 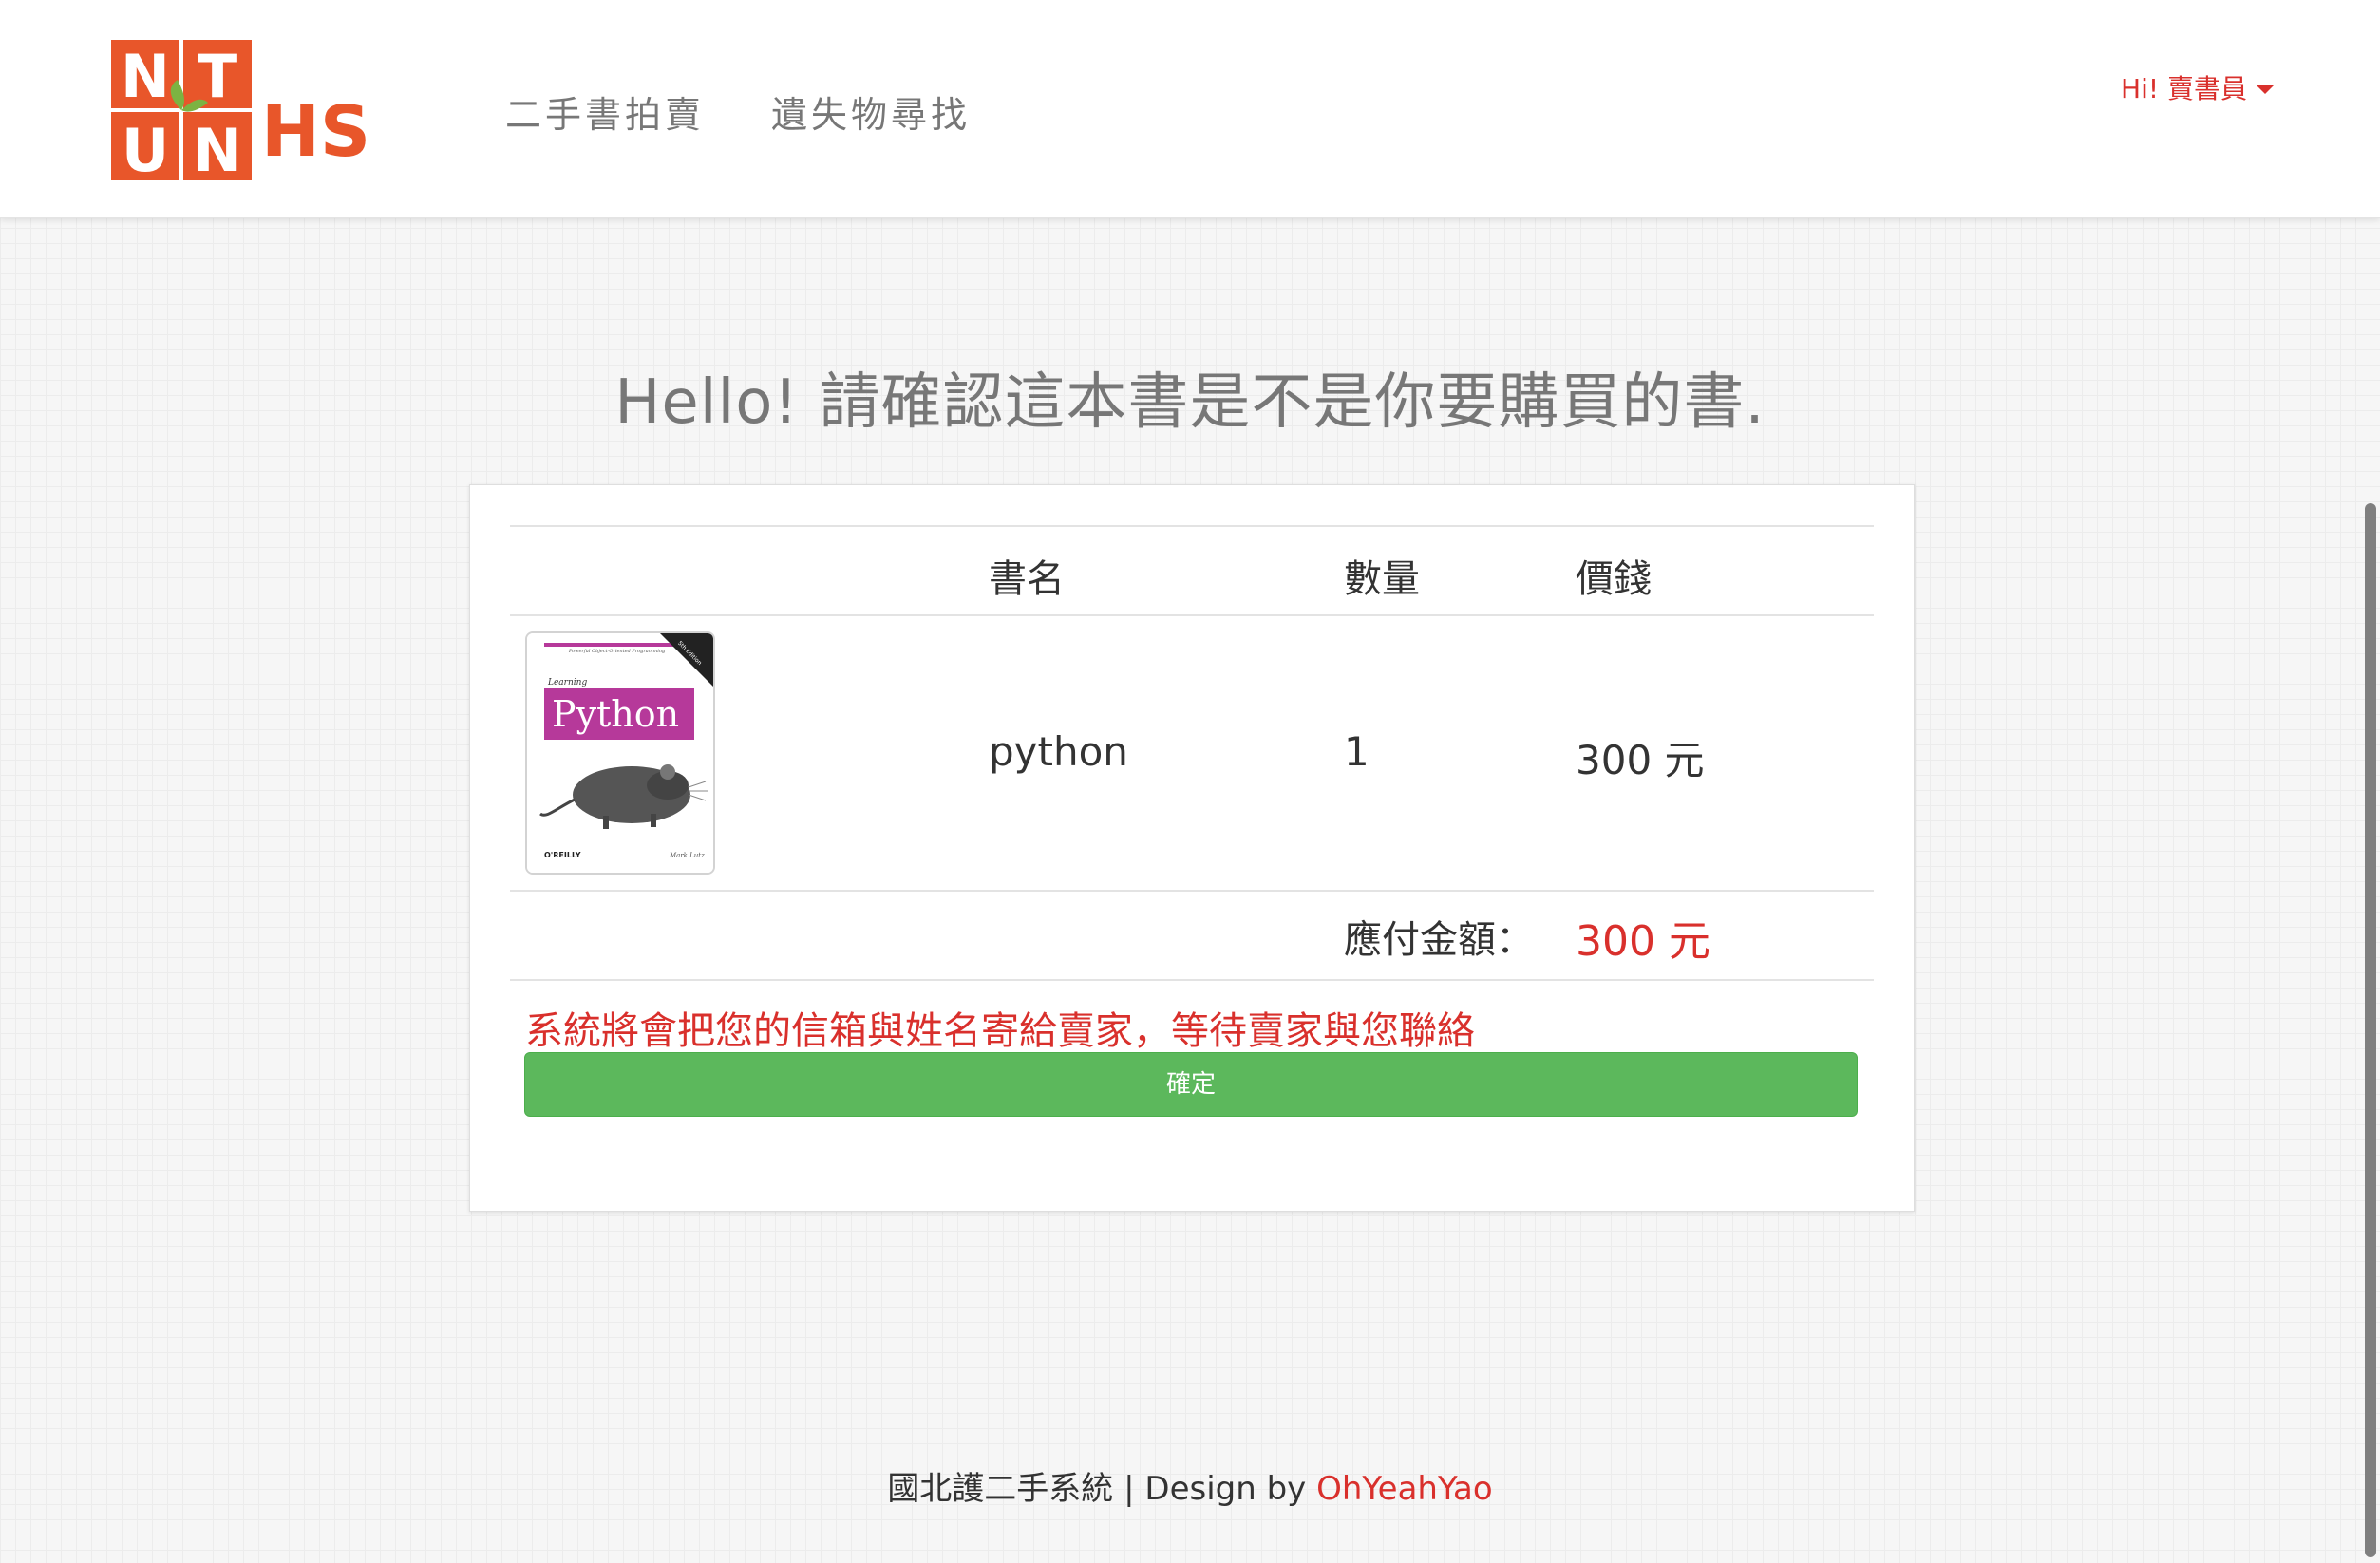 I want to click on svg-text: Learning, so click(x=567, y=682).